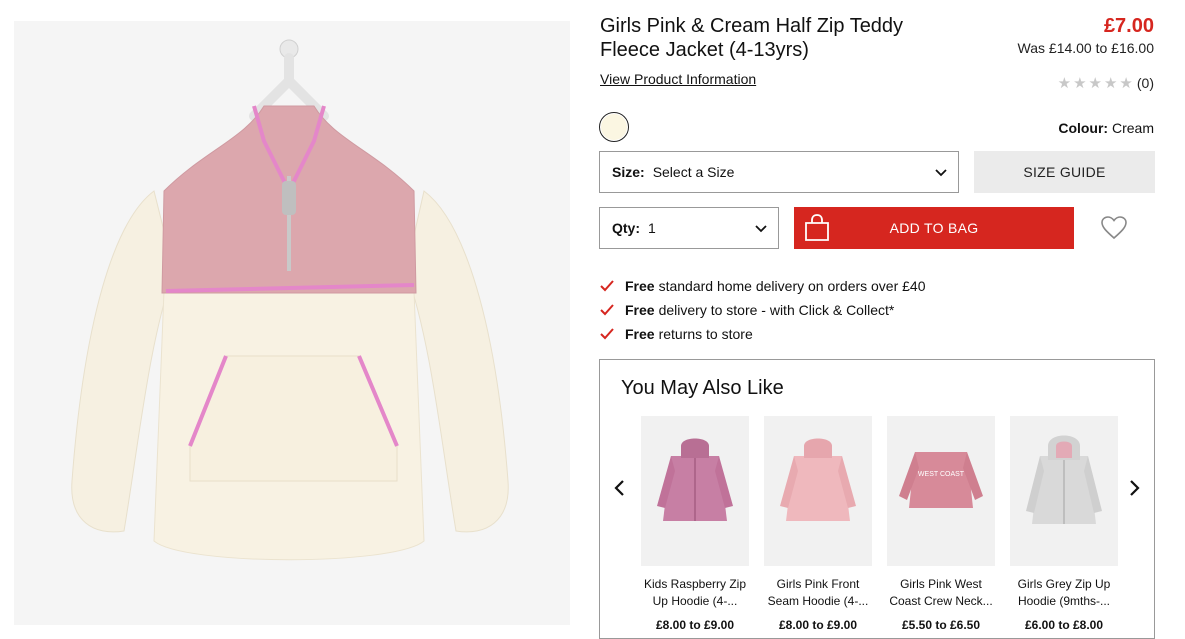 The image size is (1185, 639). I want to click on was-price: Was £14.00 to £16.00, so click(1085, 48).